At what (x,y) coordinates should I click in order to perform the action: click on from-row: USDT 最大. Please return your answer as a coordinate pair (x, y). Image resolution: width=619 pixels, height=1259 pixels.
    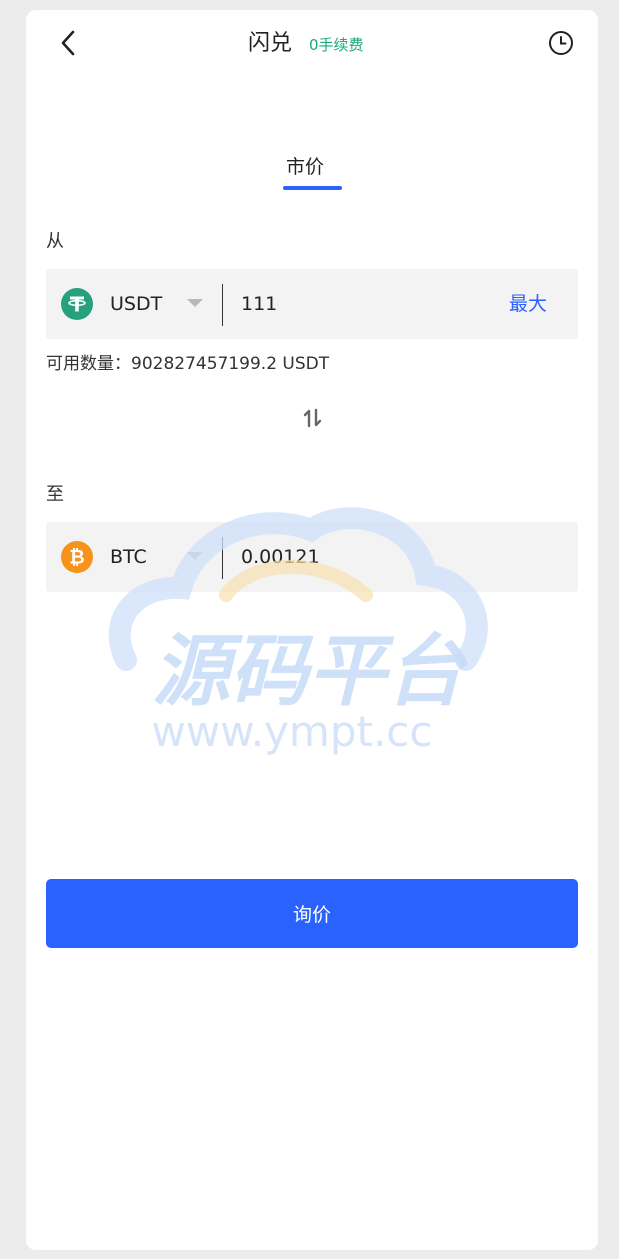
    Looking at the image, I should click on (312, 304).